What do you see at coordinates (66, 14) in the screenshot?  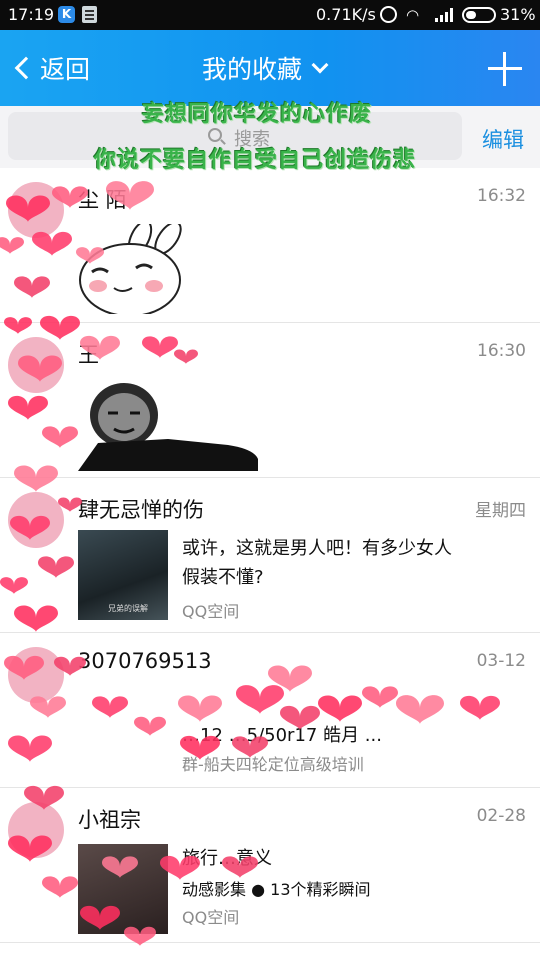 I see `k-app-icon: K` at bounding box center [66, 14].